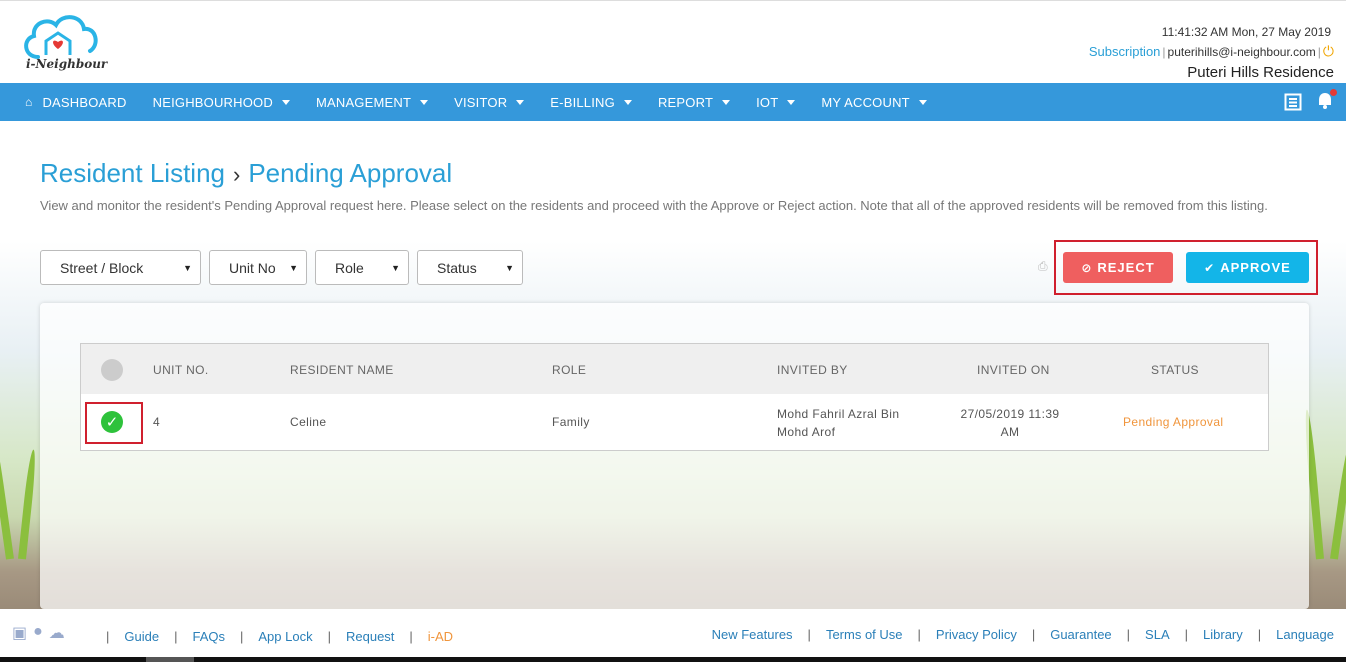  What do you see at coordinates (470, 267) in the screenshot?
I see `status-select: Status ▼` at bounding box center [470, 267].